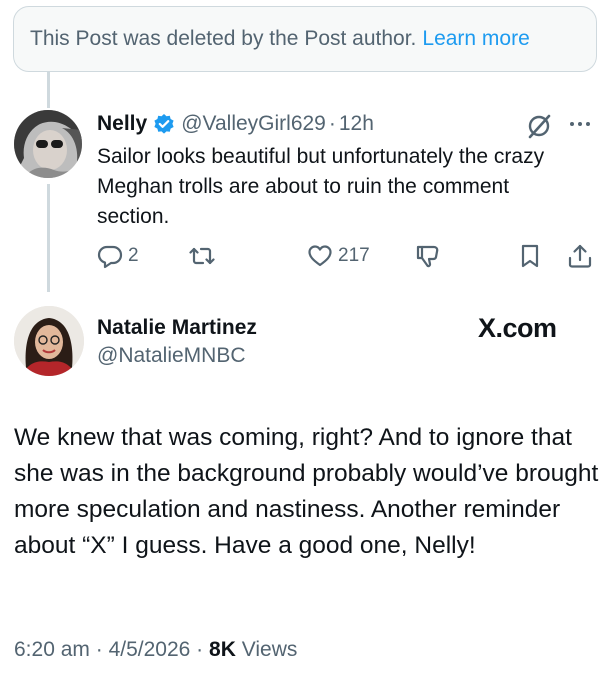 The height and width of the screenshot is (680, 610). I want to click on post-author-handle: @NatalieMNBC, so click(171, 356).